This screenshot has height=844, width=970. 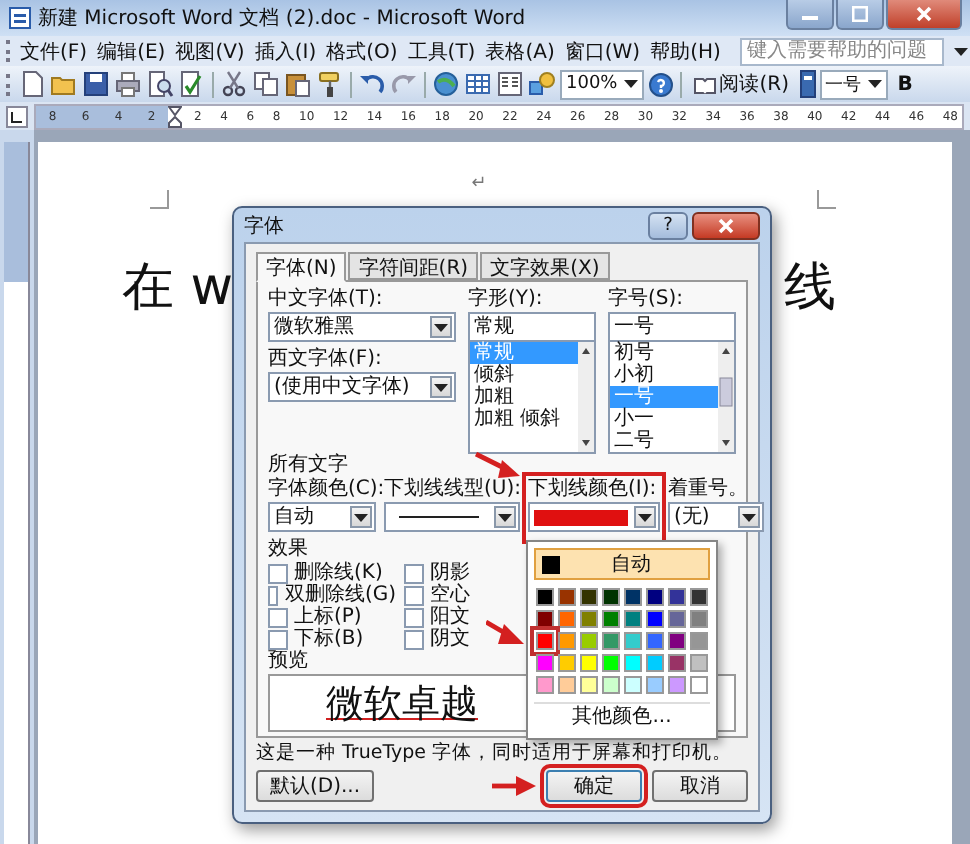 What do you see at coordinates (330, 84) in the screenshot?
I see `paintbrush-icon` at bounding box center [330, 84].